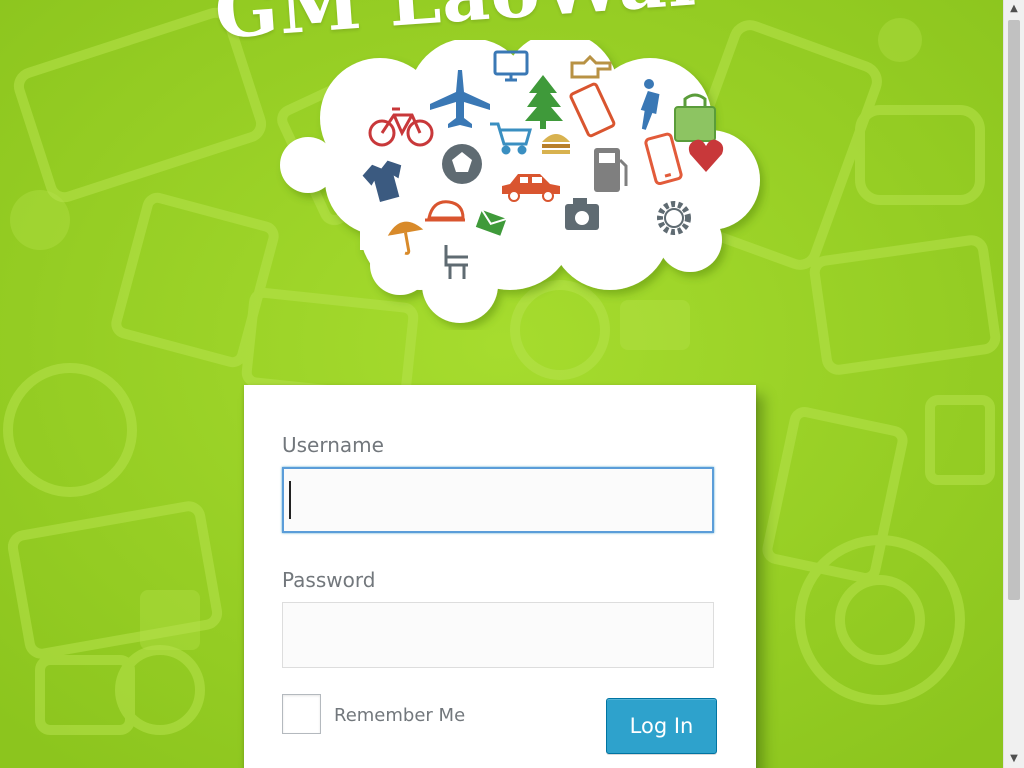 The image size is (1024, 768). Describe the element at coordinates (462, 164) in the screenshot. I see `soccer-ball-icon` at that location.